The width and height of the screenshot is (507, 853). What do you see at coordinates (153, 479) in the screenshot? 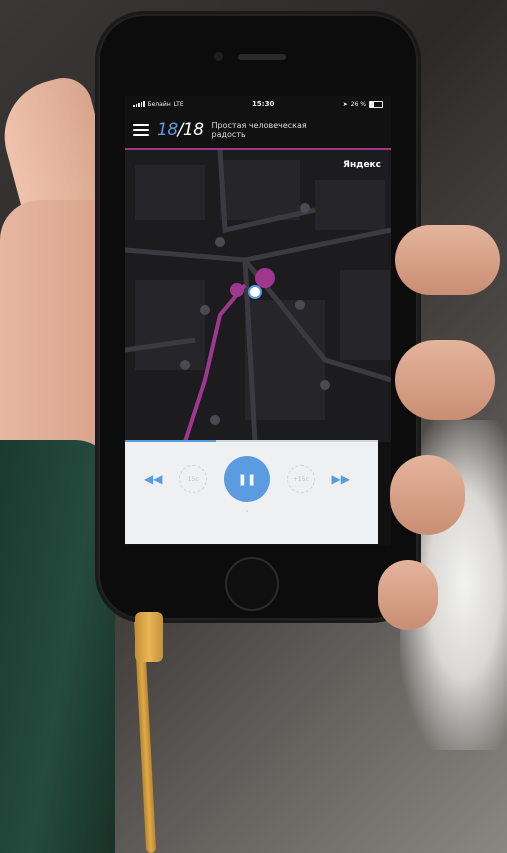
I see `previous-track-icon: ◀◀` at bounding box center [153, 479].